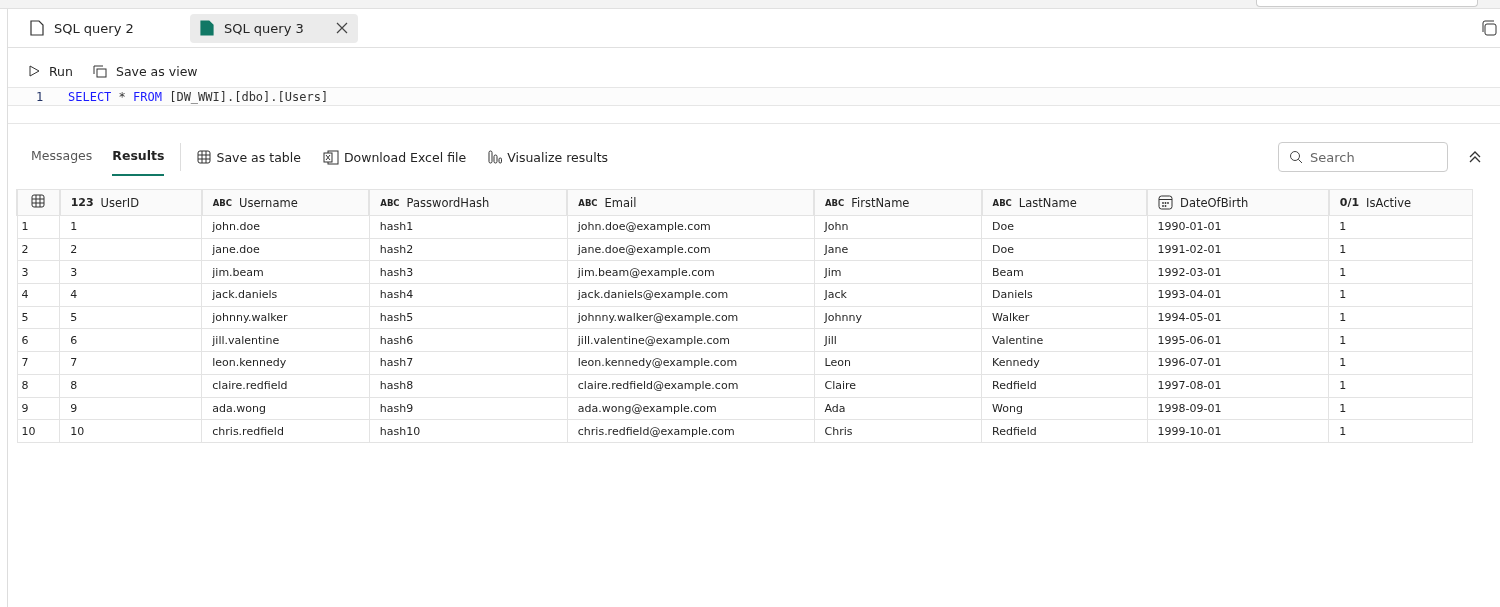  What do you see at coordinates (204, 157) in the screenshot?
I see `table-icon` at bounding box center [204, 157].